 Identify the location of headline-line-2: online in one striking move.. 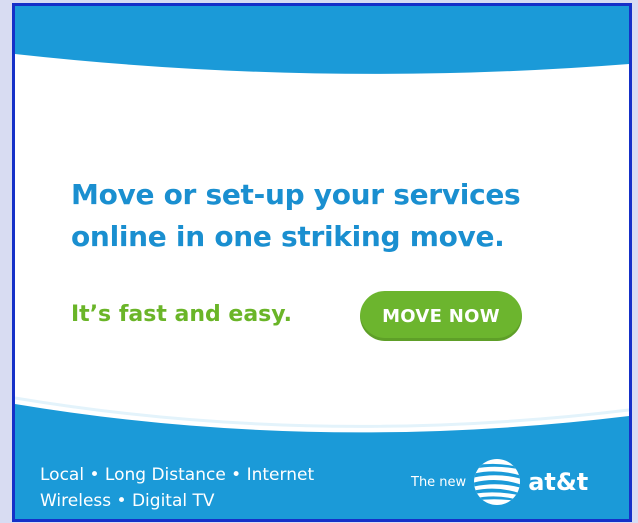
(288, 236).